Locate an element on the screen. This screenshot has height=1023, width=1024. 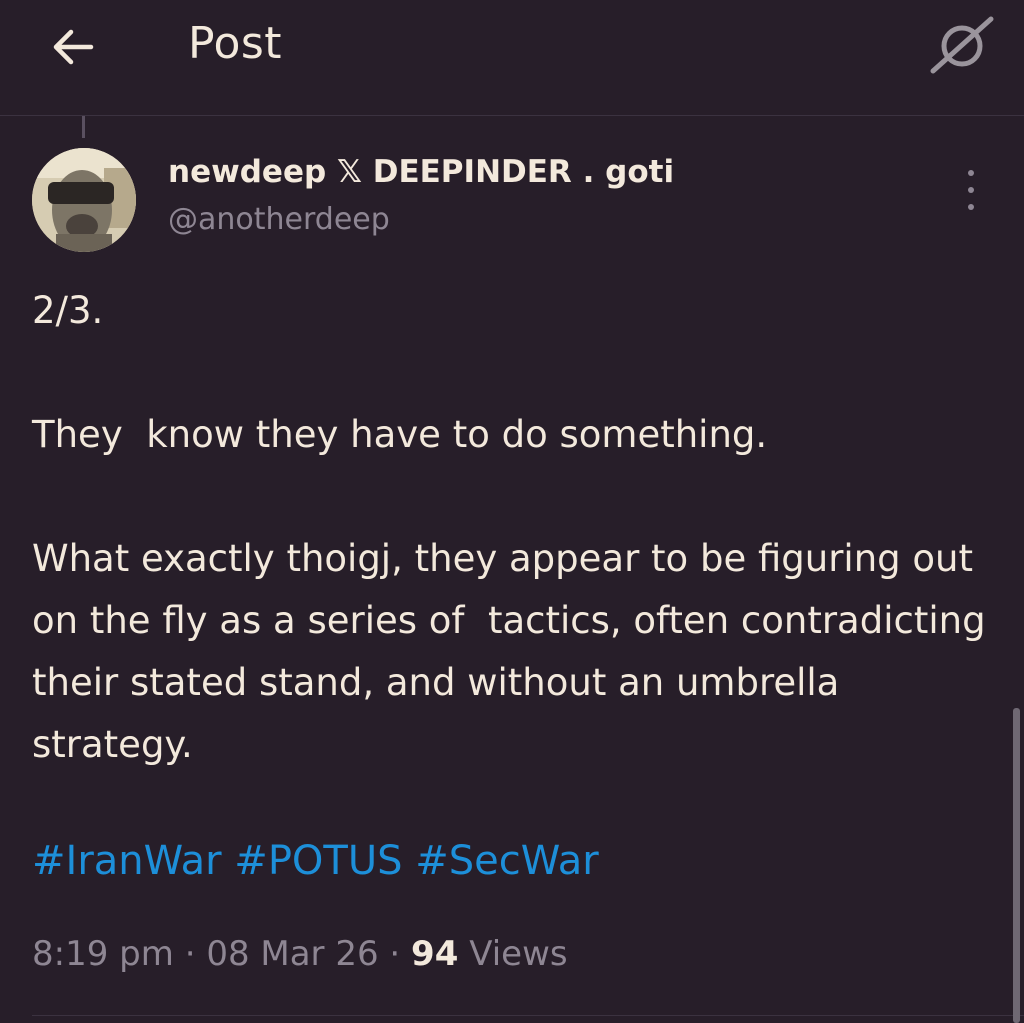
views-label: Views is located at coordinates (518, 954).